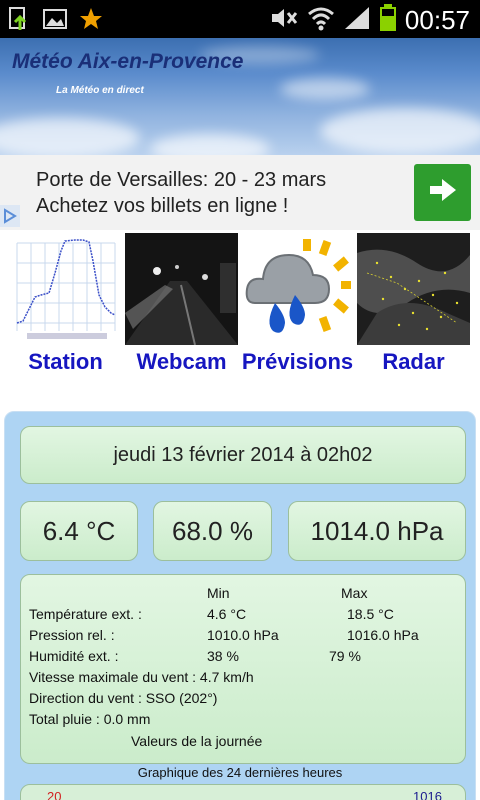 The image size is (480, 800). I want to click on summary-row-max: 18.5 °C, so click(370, 614).